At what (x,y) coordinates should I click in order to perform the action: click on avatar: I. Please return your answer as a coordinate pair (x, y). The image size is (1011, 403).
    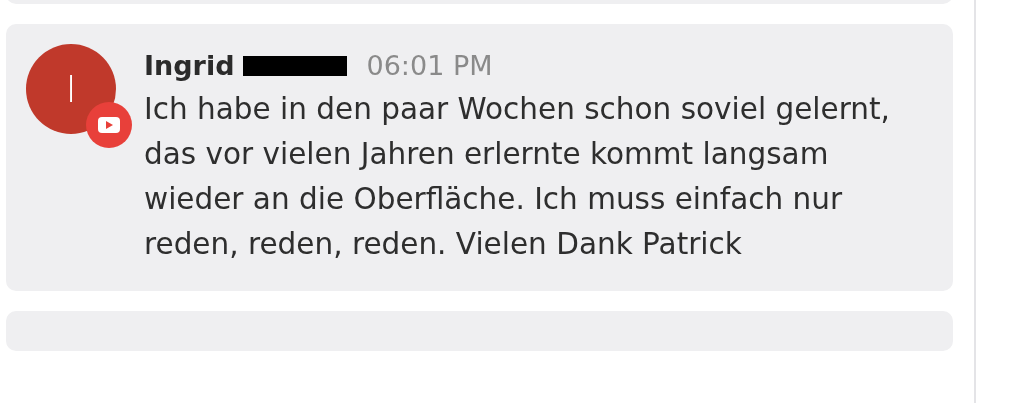
    Looking at the image, I should click on (71, 89).